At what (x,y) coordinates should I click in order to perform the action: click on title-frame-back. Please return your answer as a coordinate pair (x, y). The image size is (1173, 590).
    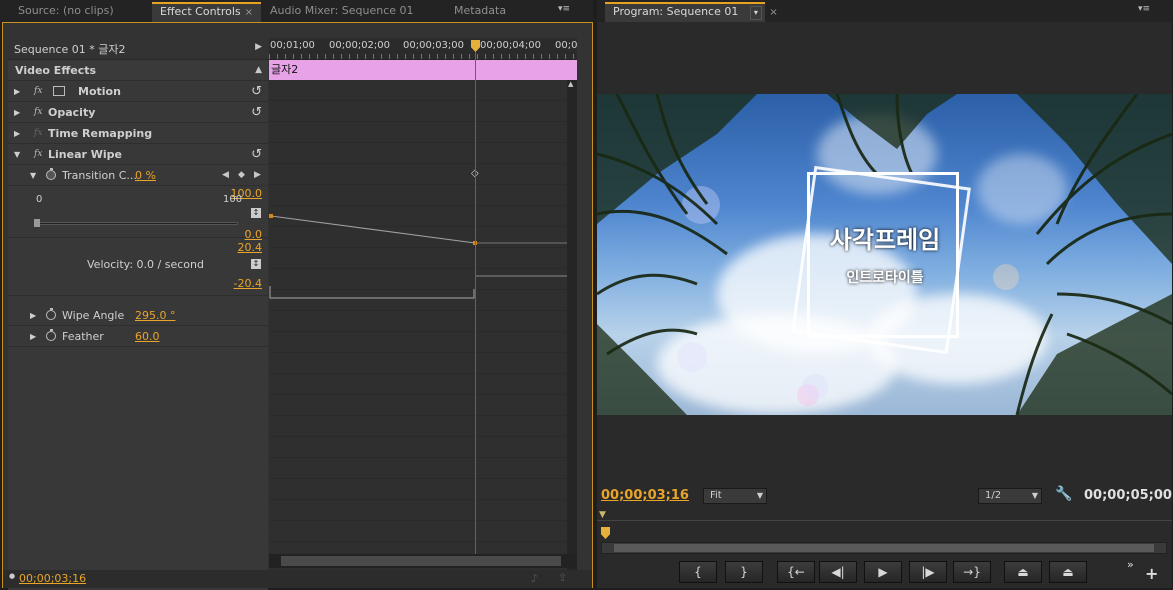
    Looking at the image, I should click on (881, 260).